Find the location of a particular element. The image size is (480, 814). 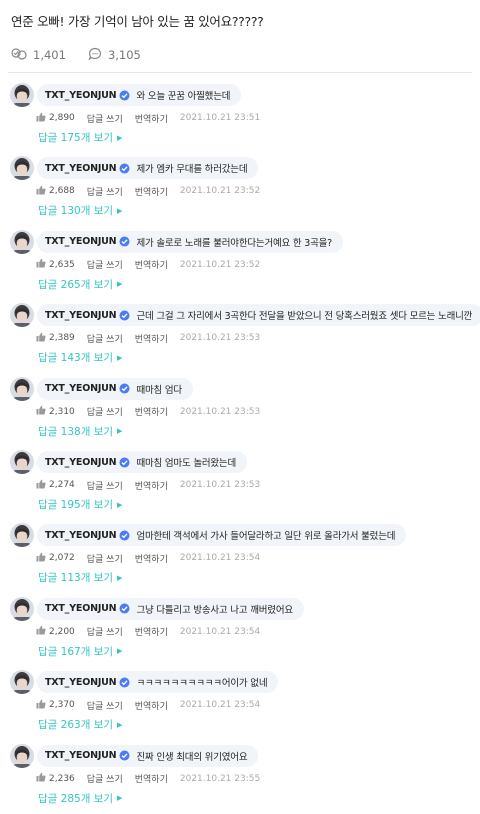

comment-bubble: TXT_YEONJUN 와 오늘 꾼꿈 아찔했는데 is located at coordinates (139, 95).